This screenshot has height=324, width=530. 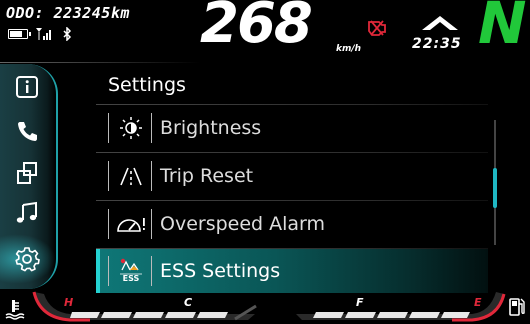 What do you see at coordinates (502, 28) in the screenshot?
I see `gear-indicator: N` at bounding box center [502, 28].